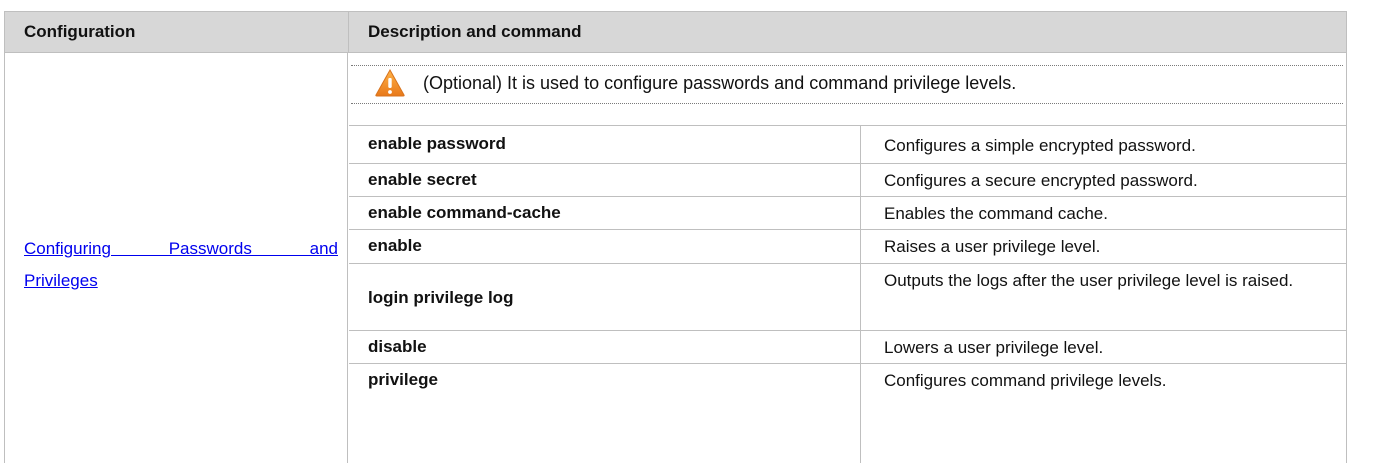  What do you see at coordinates (437, 143) in the screenshot?
I see `command-name: enable password` at bounding box center [437, 143].